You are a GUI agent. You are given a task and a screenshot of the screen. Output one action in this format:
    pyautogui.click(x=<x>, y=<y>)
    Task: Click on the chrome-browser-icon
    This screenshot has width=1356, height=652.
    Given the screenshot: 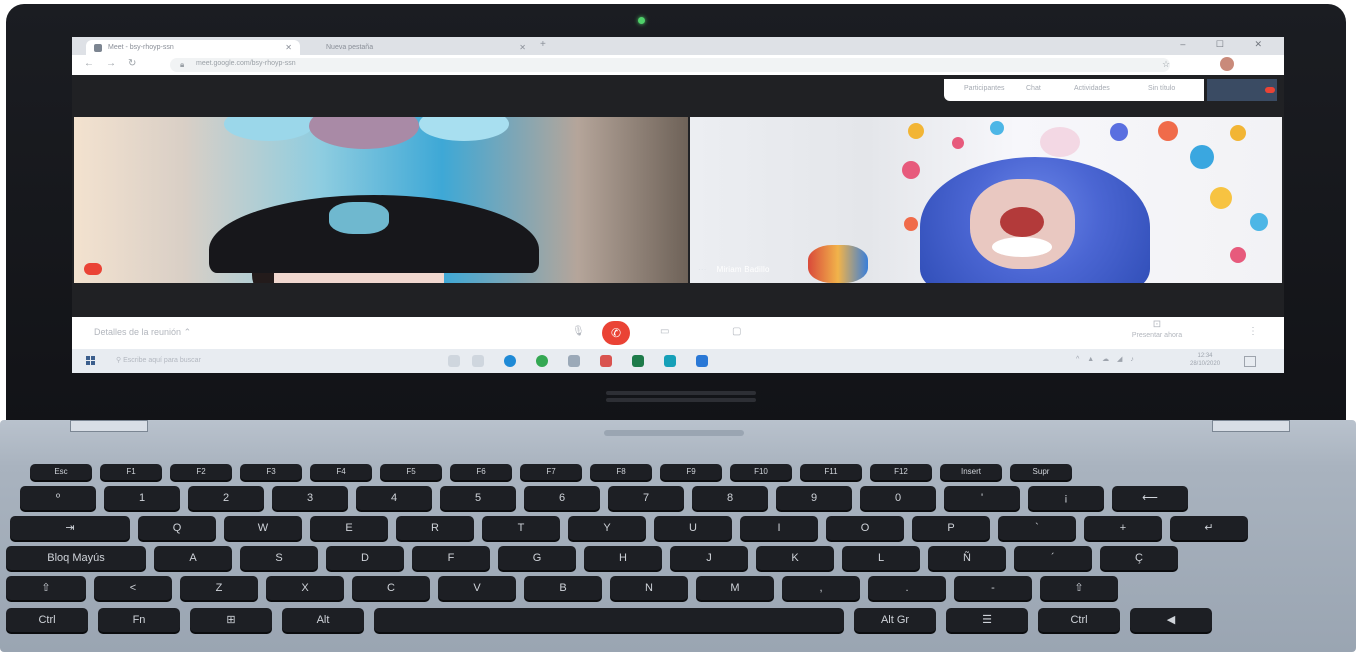 What is the action you would take?
    pyautogui.click(x=542, y=361)
    